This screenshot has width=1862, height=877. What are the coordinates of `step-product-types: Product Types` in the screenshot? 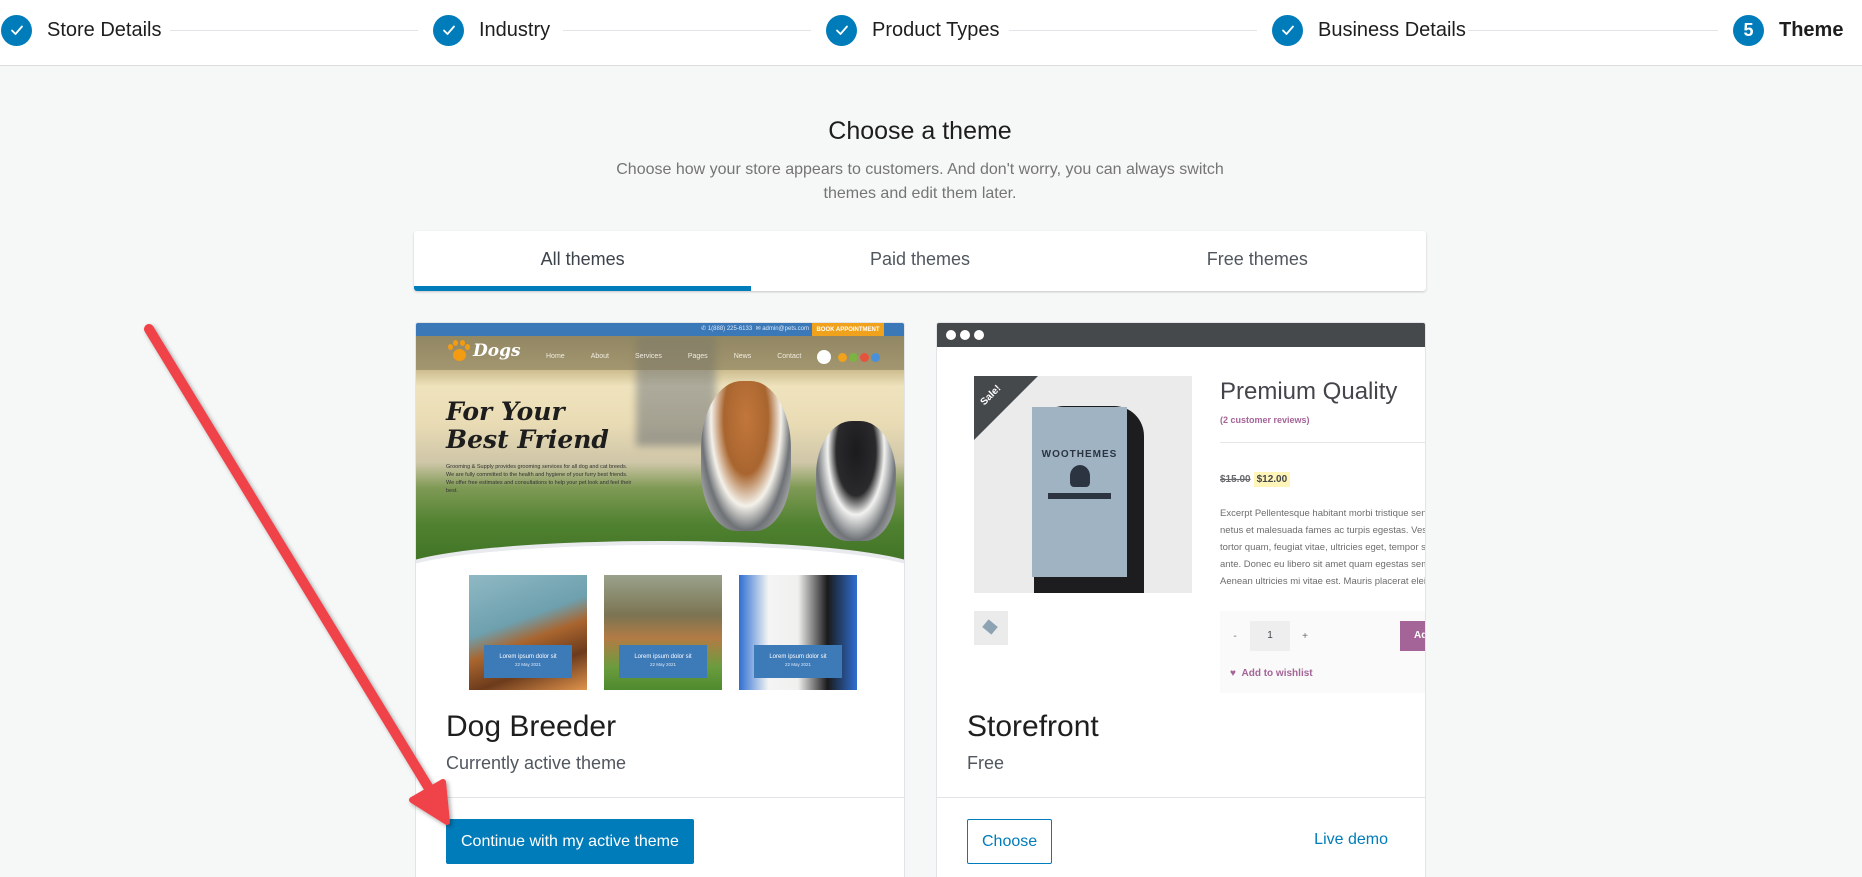 It's located at (912, 30).